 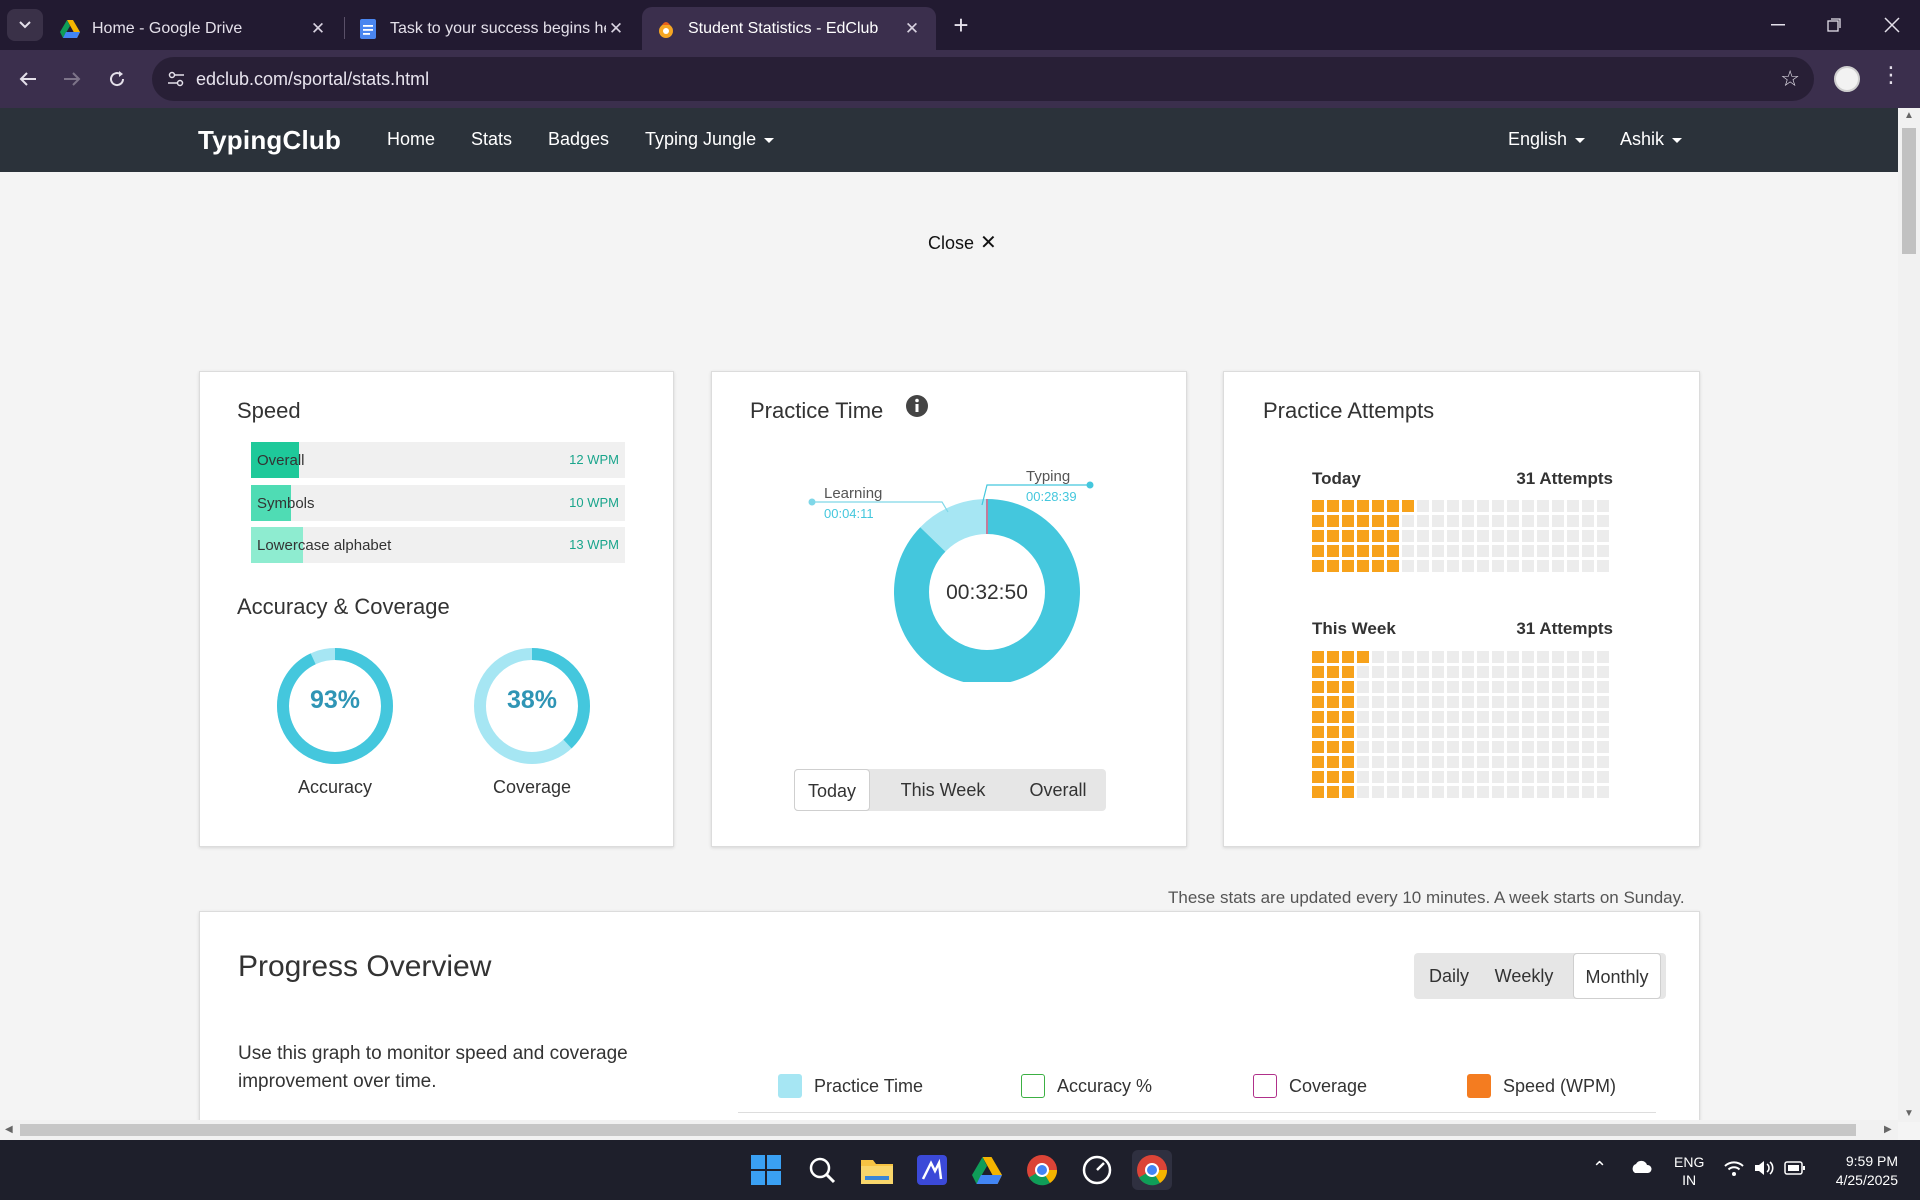 What do you see at coordinates (72, 79) in the screenshot?
I see `forward-button` at bounding box center [72, 79].